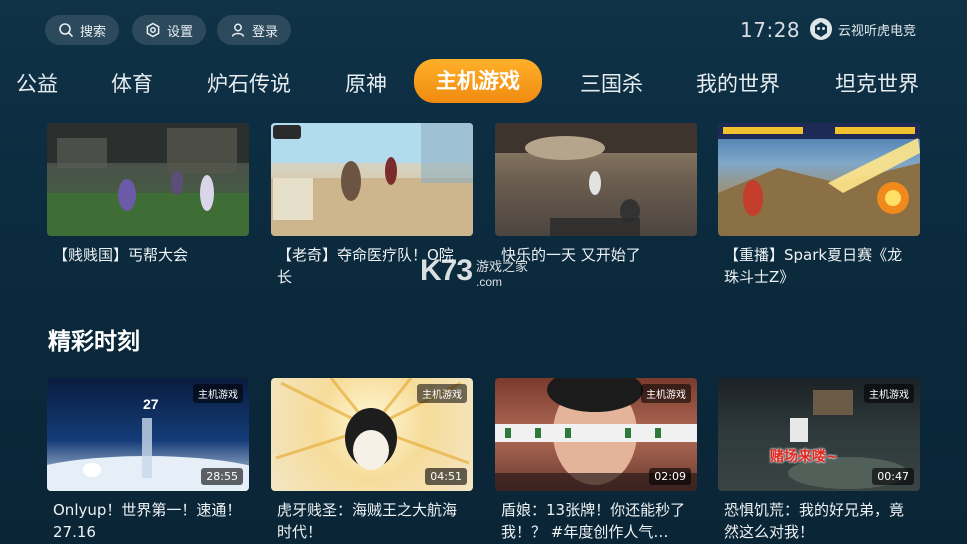  Describe the element at coordinates (489, 282) in the screenshot. I see `watermark-sub2: .com` at that location.